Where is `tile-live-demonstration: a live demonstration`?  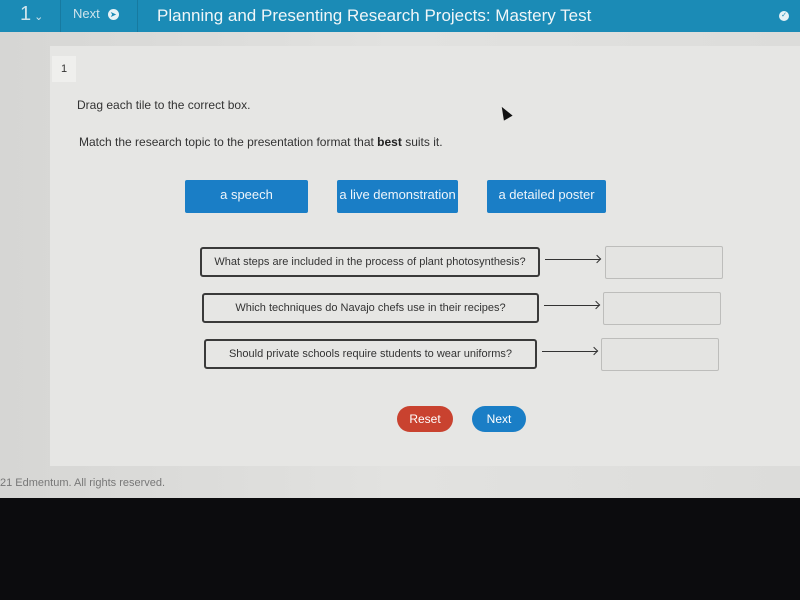
tile-live-demonstration: a live demonstration is located at coordinates (397, 196).